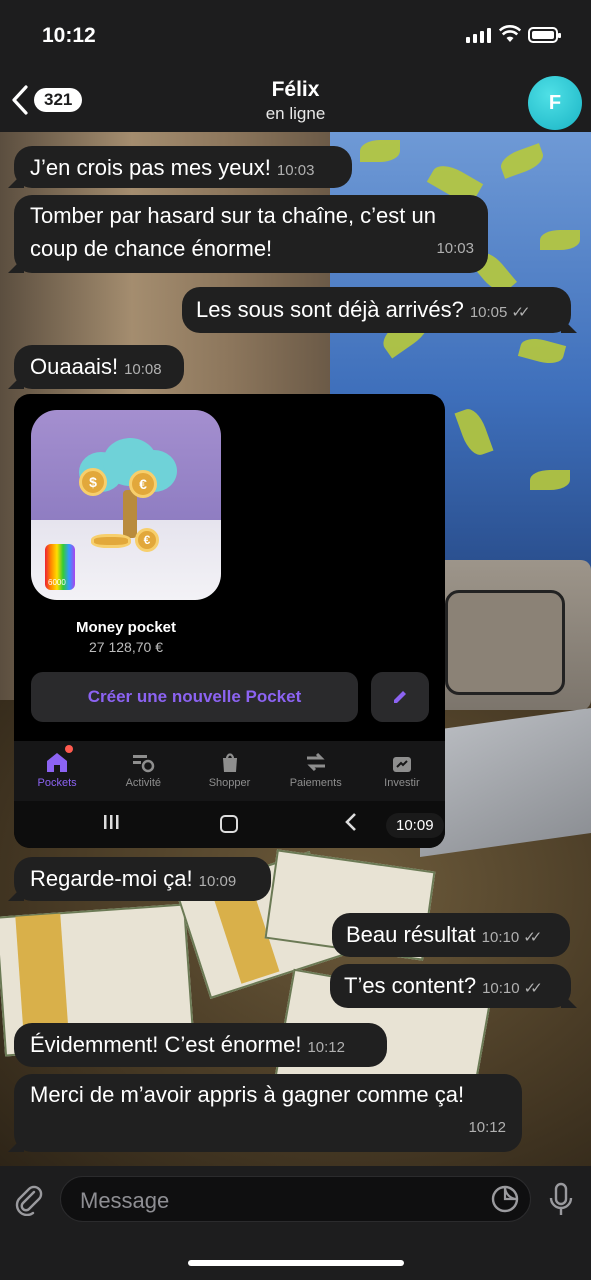 The height and width of the screenshot is (1280, 591). I want to click on message-text: Regarde-moi ça!, so click(111, 878).